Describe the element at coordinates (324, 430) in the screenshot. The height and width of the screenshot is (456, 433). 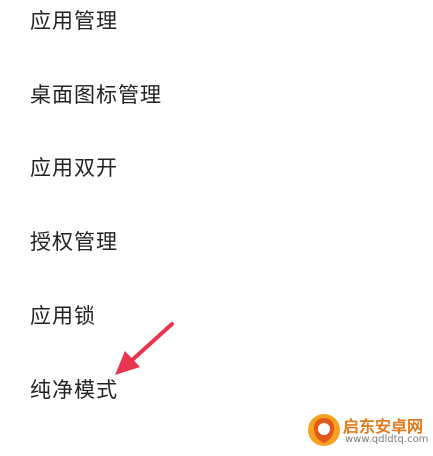
I see `watermark-logo-icon` at that location.